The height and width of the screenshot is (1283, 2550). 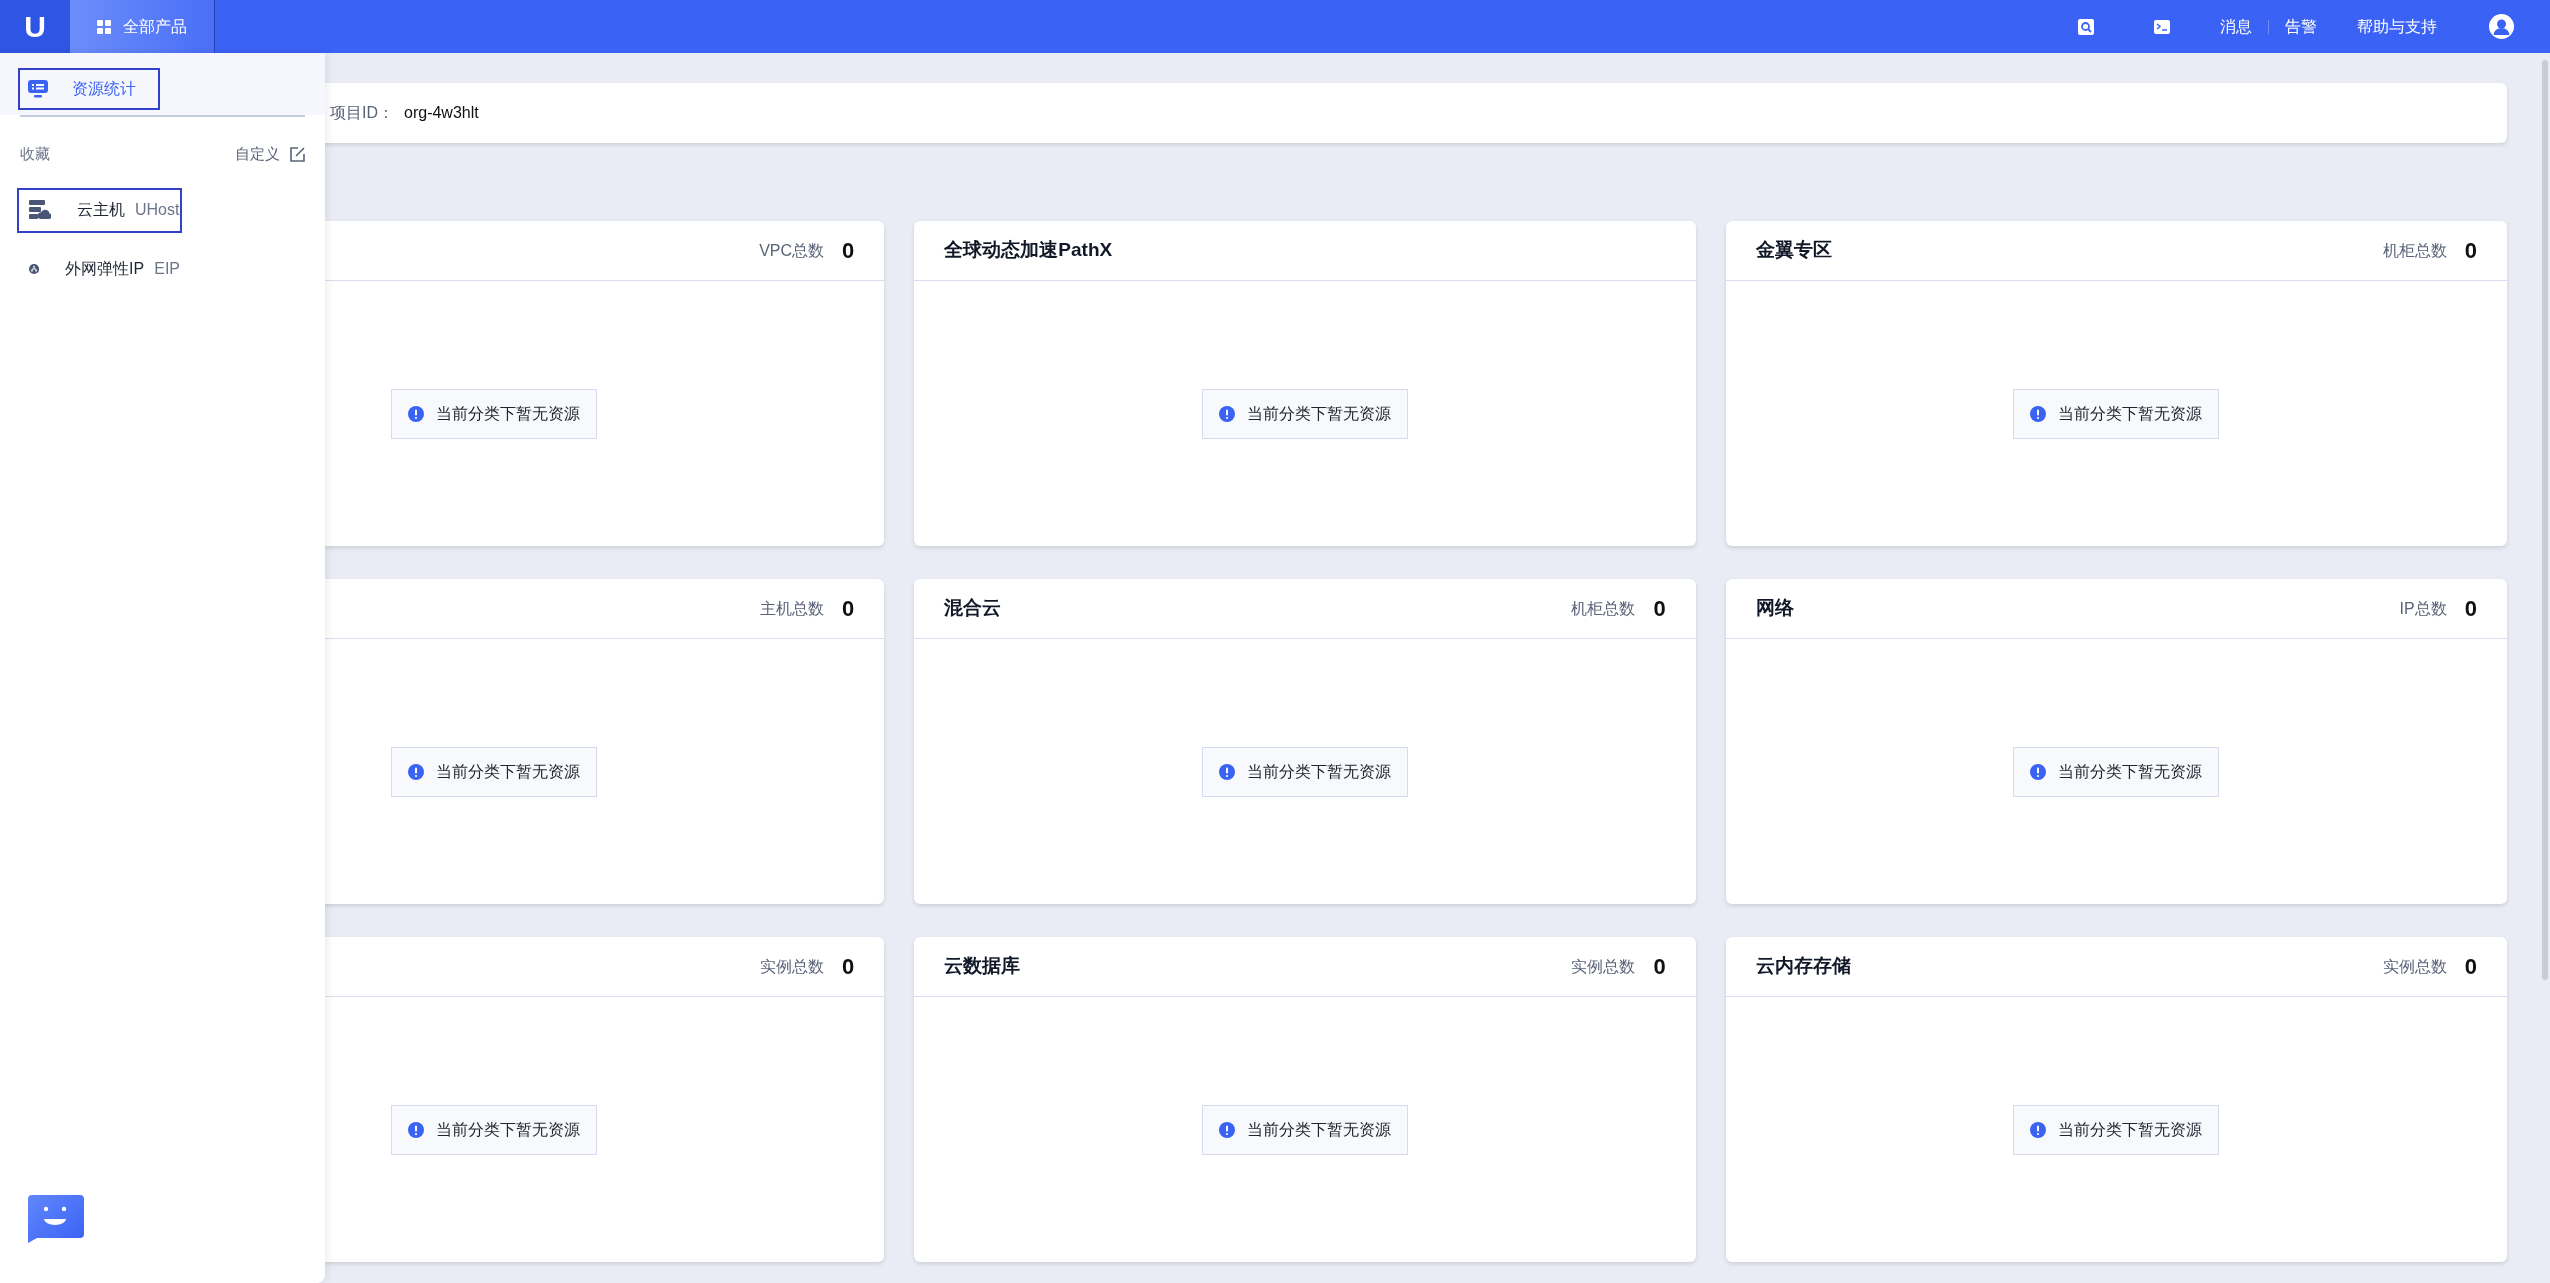 I want to click on customize-button: 自定义, so click(x=270, y=154).